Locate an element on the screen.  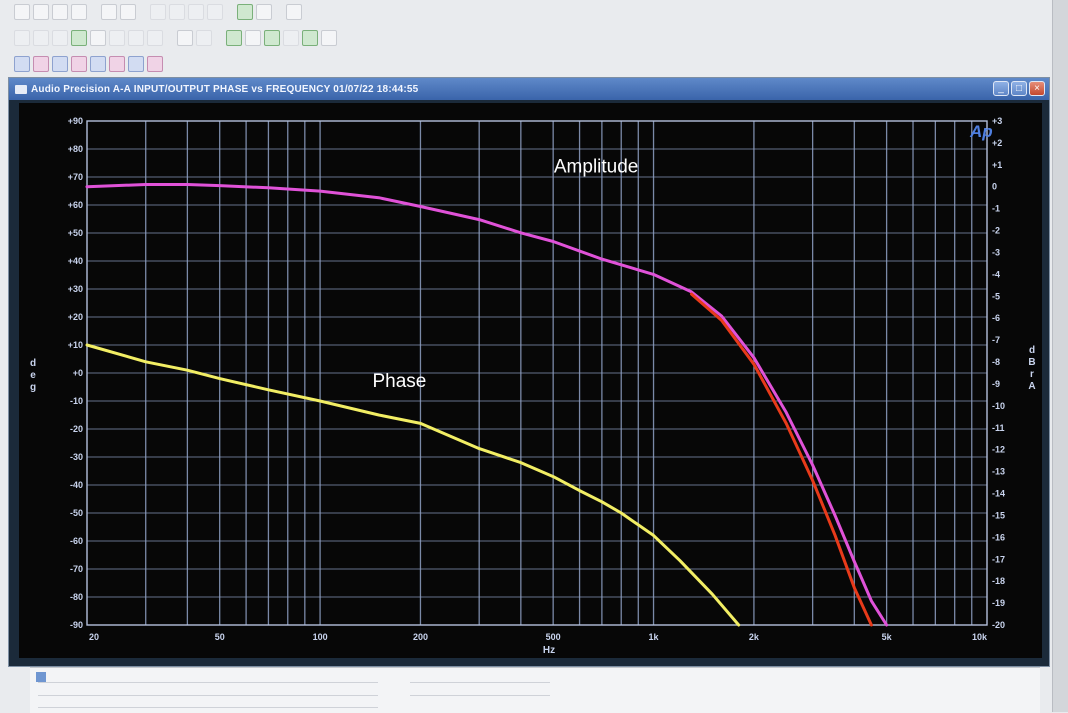
ap-logo: Ap is located at coordinates (981, 131).